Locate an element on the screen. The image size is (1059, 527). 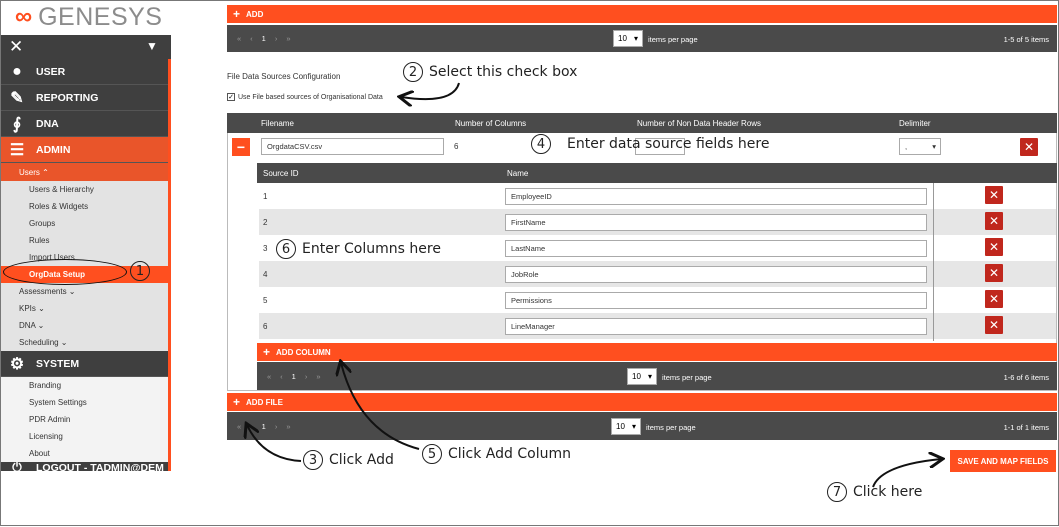
arrow-to-save-button is located at coordinates (906, 473).